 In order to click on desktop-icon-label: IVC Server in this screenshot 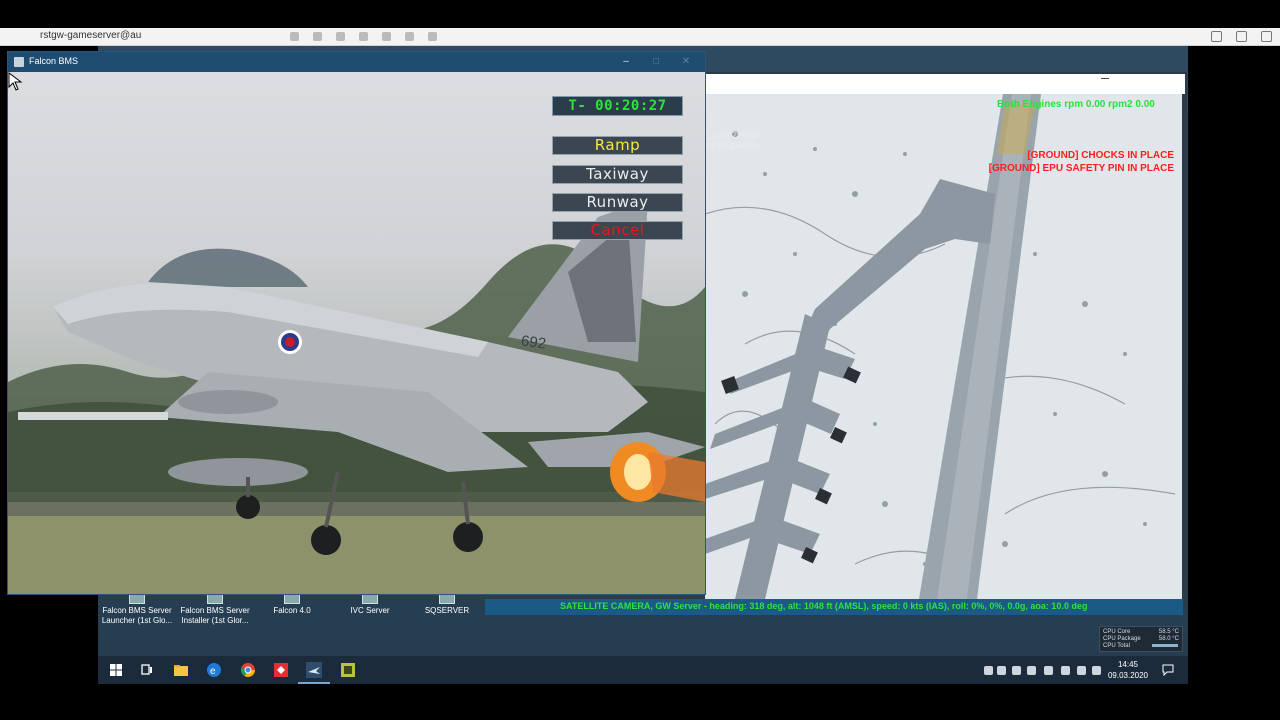, I will do `click(370, 610)`.